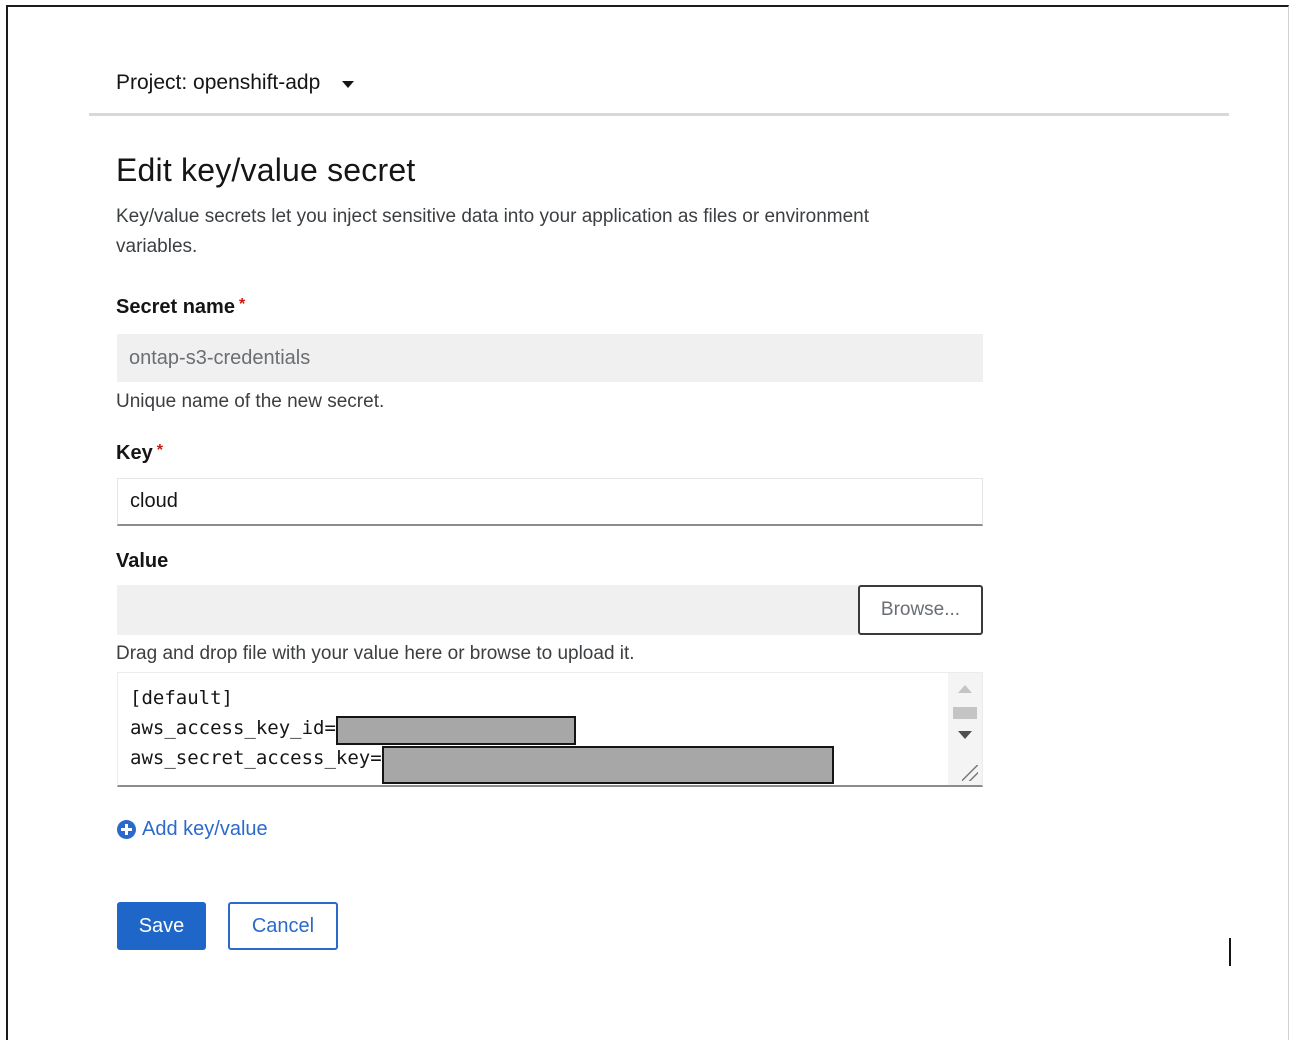  I want to click on secret-name-label: Secret name *, so click(180, 307).